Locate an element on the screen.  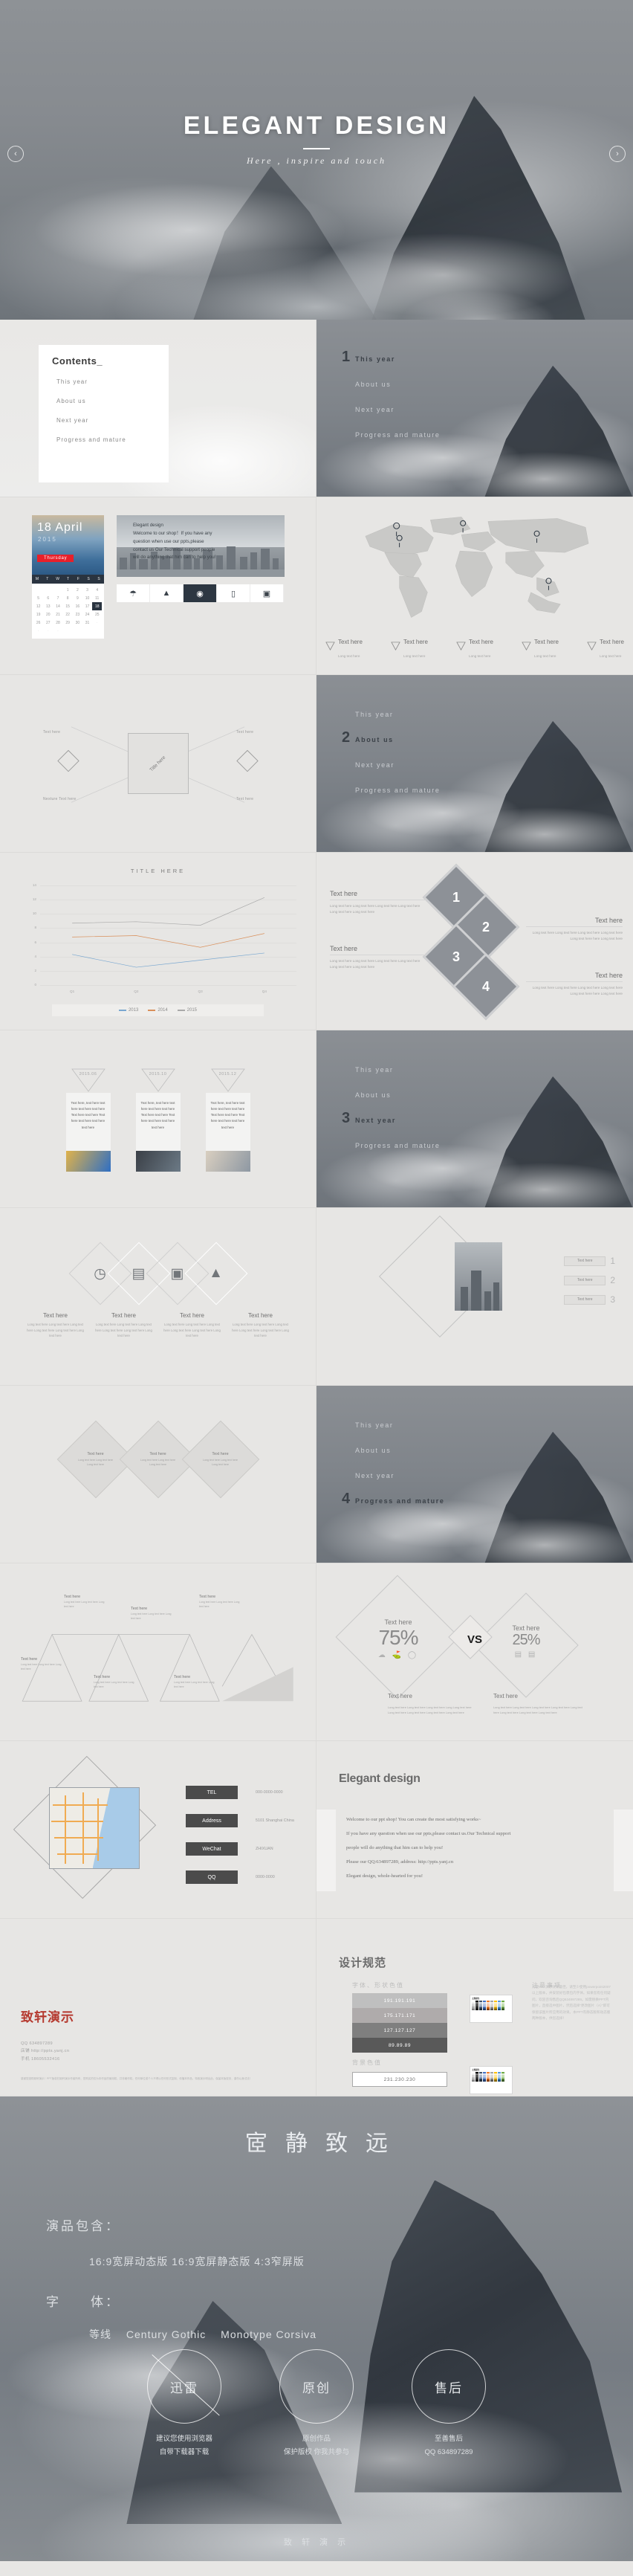
laptop-icon: ▯ is located at coordinates (233, 593).